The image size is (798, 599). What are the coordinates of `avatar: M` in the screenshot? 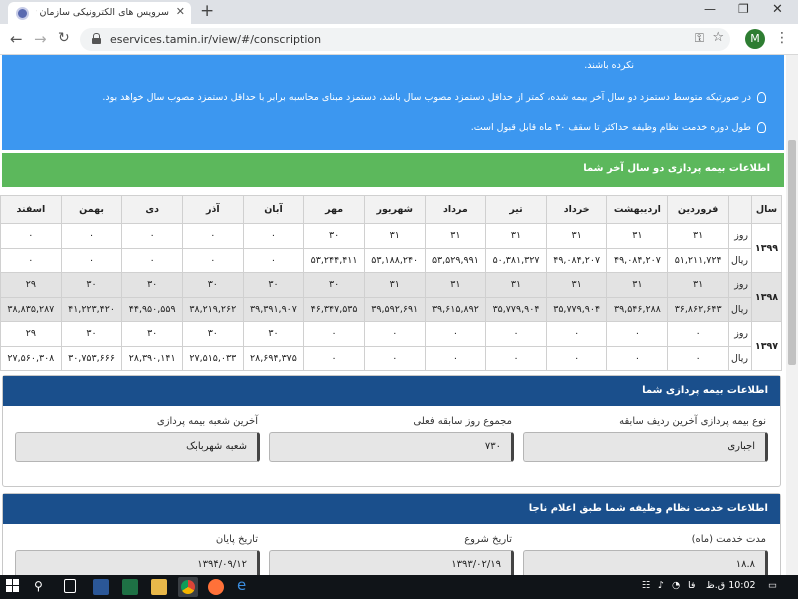 It's located at (755, 39).